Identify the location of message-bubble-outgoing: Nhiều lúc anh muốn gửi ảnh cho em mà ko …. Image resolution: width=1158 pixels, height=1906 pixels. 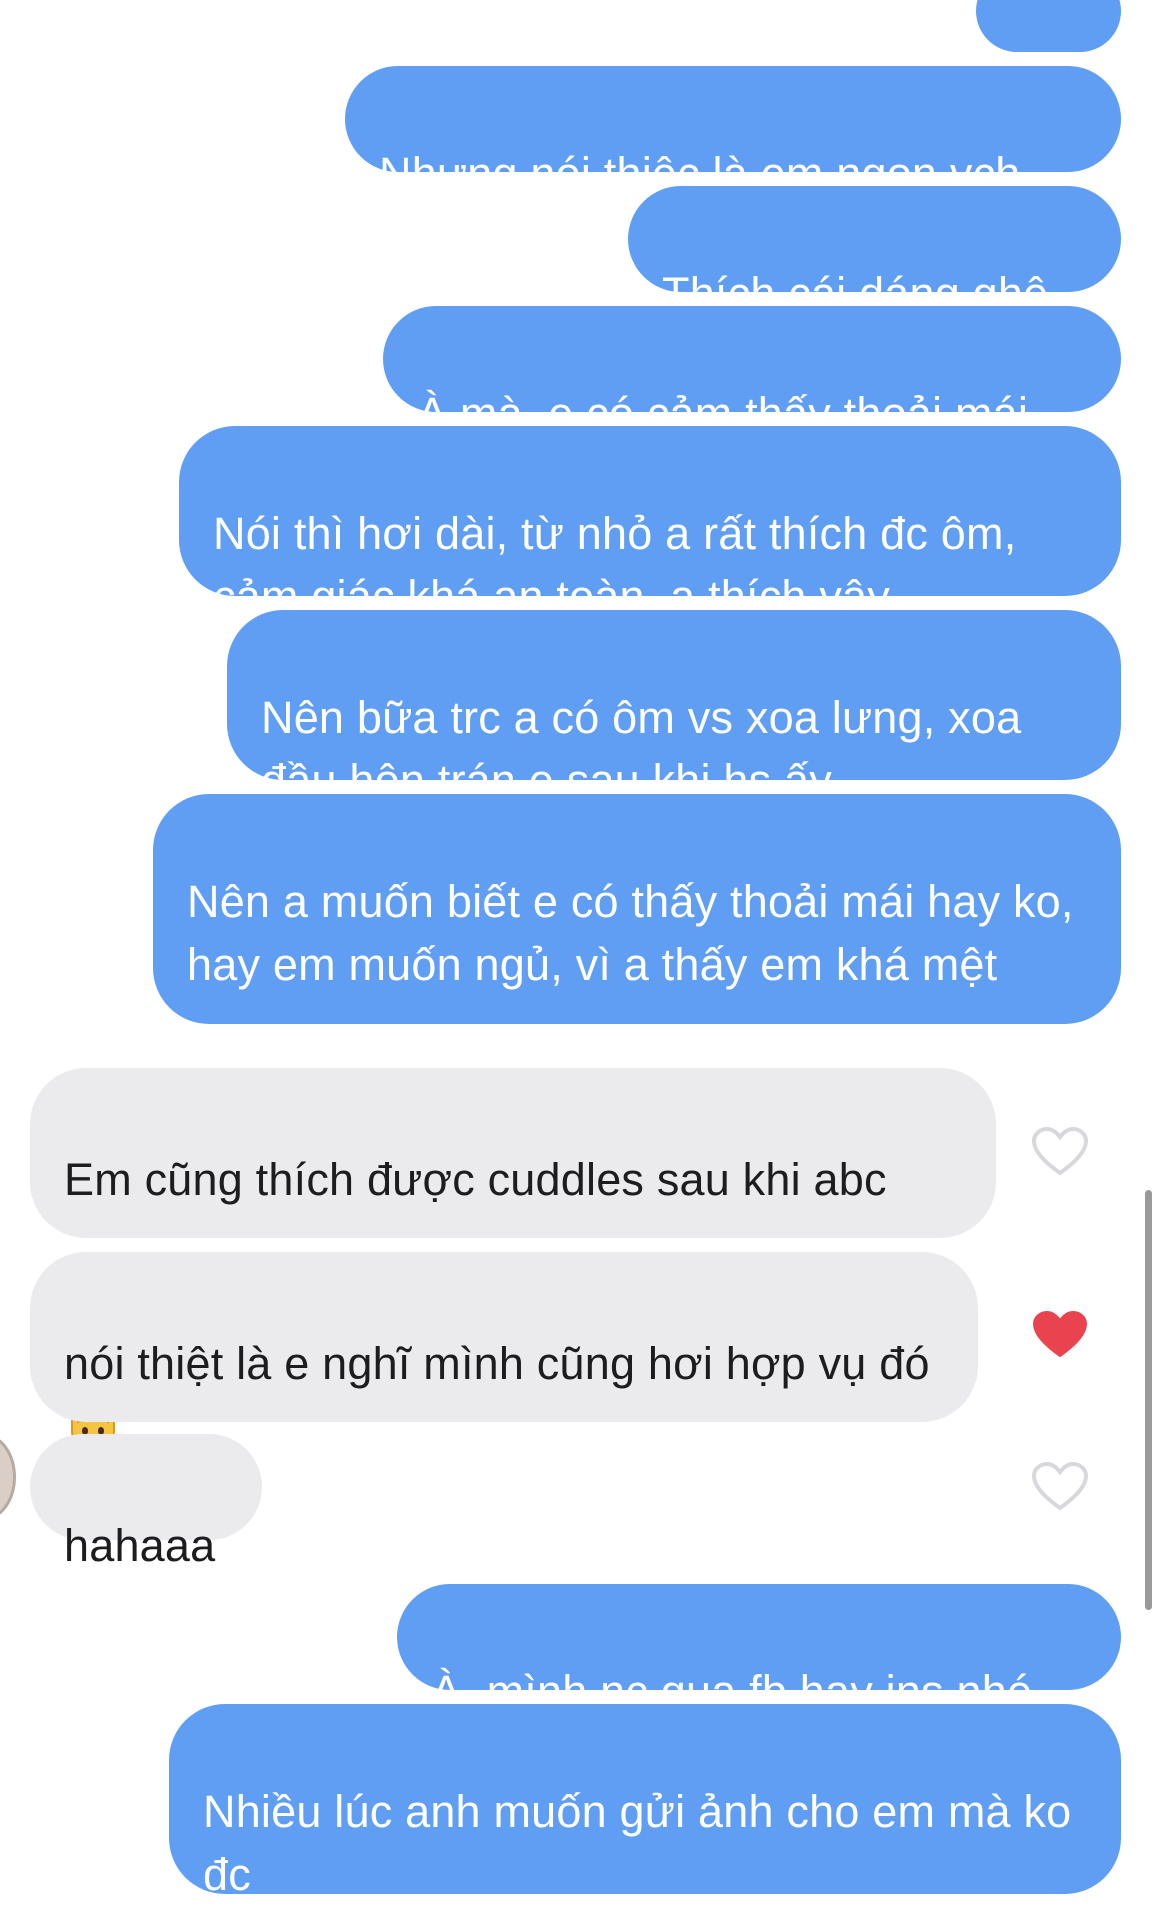
(645, 1802).